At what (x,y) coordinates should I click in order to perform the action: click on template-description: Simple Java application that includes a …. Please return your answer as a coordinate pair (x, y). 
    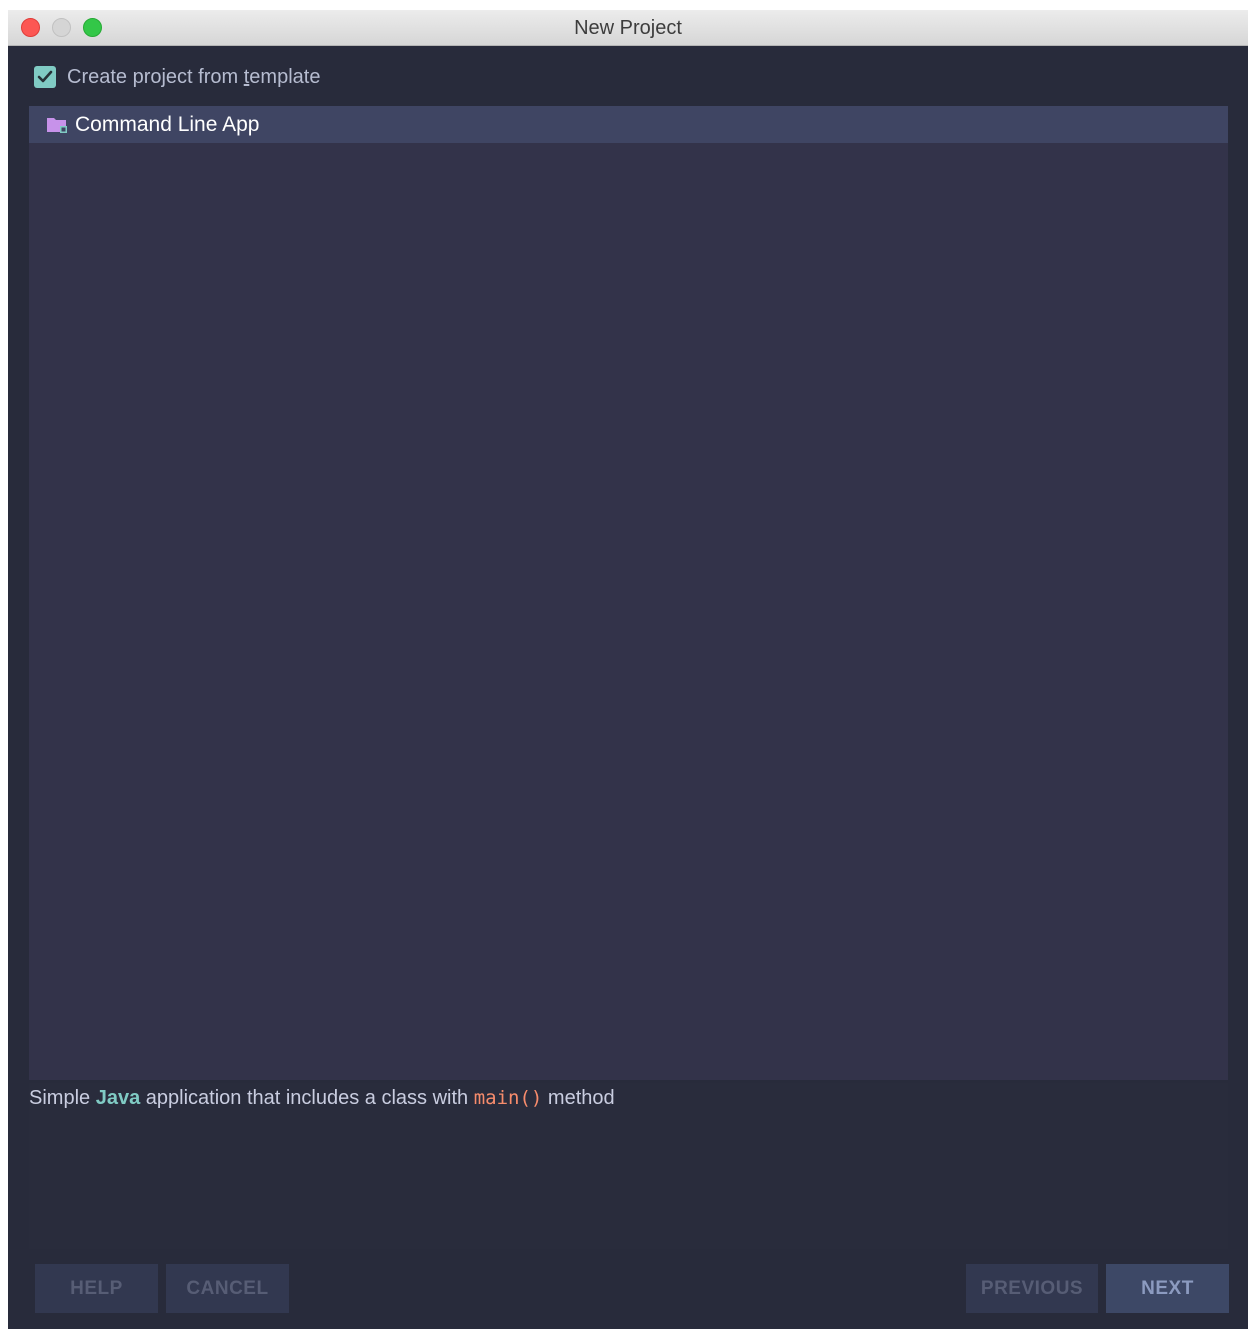
    Looking at the image, I should click on (628, 1166).